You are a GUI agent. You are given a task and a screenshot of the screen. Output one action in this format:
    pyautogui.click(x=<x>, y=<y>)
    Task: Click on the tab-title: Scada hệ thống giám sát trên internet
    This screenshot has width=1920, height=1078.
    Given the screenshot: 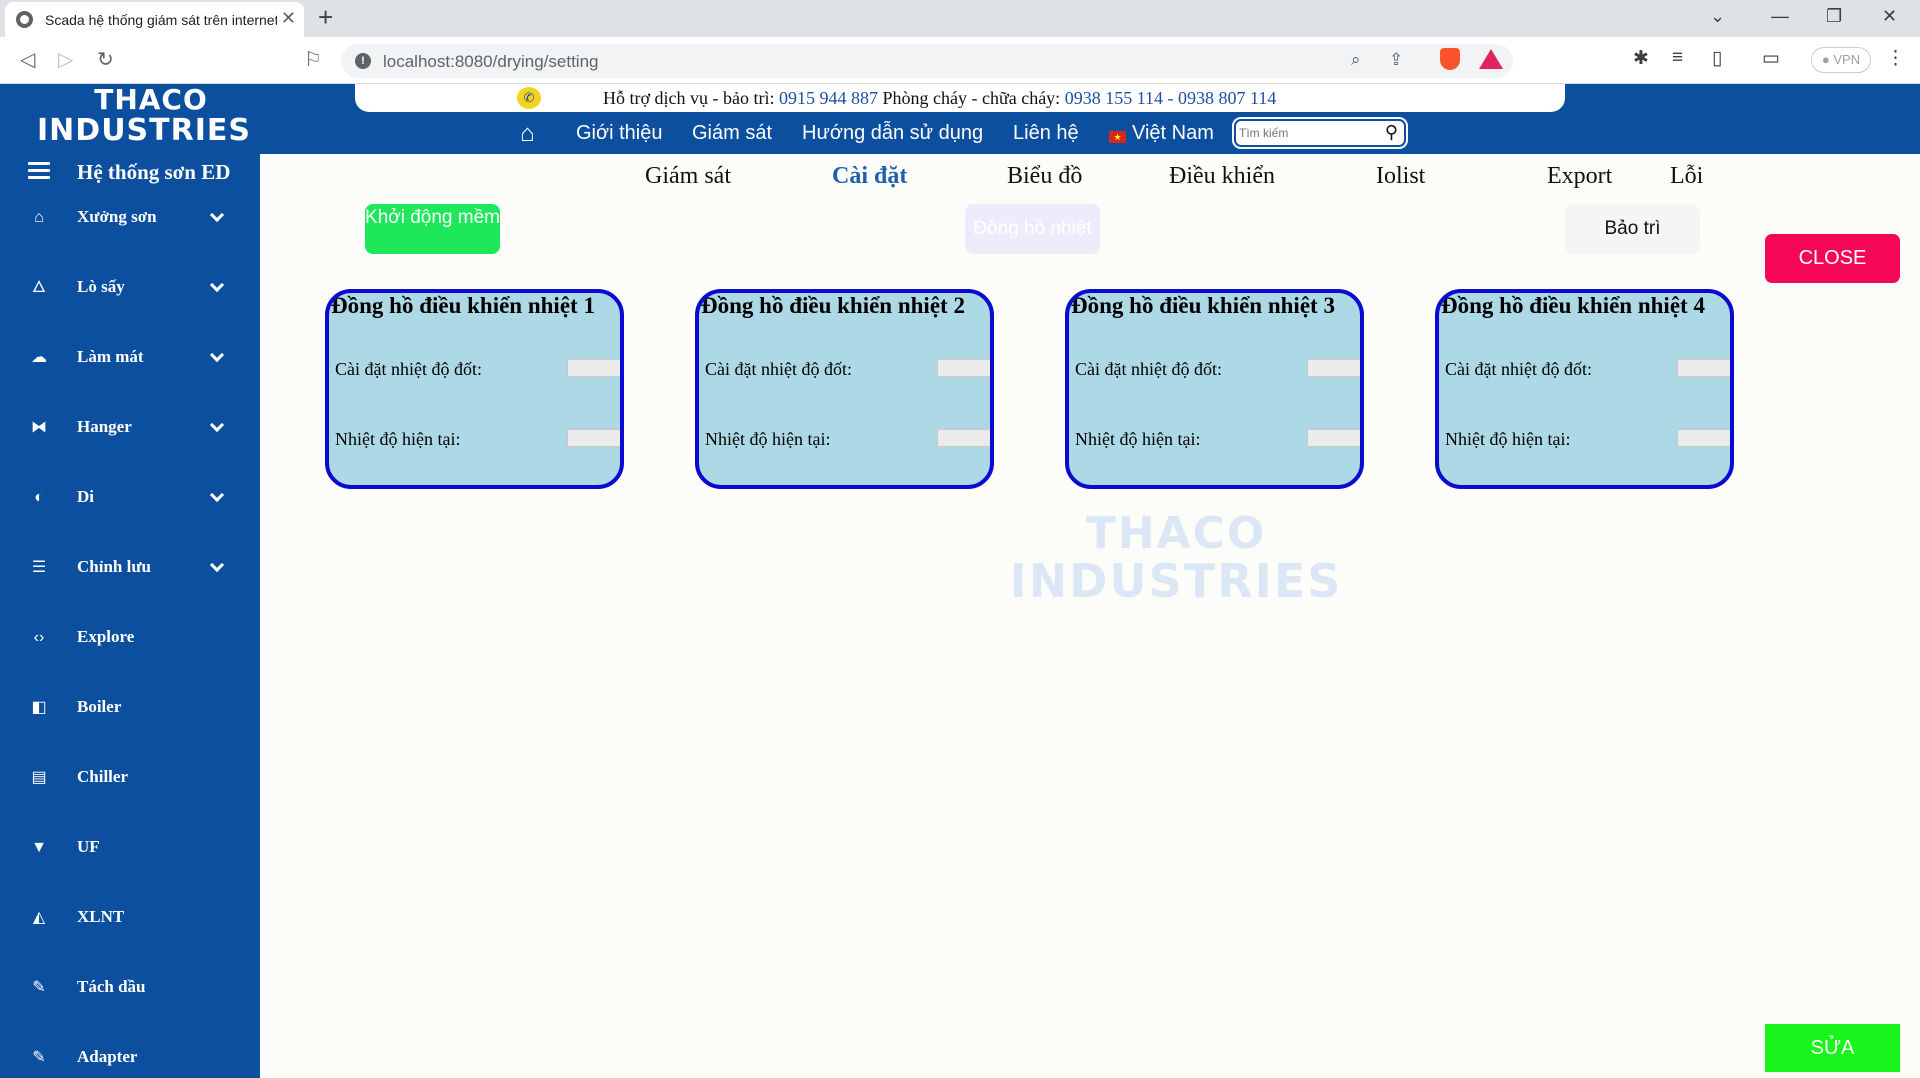 What is the action you would take?
    pyautogui.click(x=161, y=20)
    